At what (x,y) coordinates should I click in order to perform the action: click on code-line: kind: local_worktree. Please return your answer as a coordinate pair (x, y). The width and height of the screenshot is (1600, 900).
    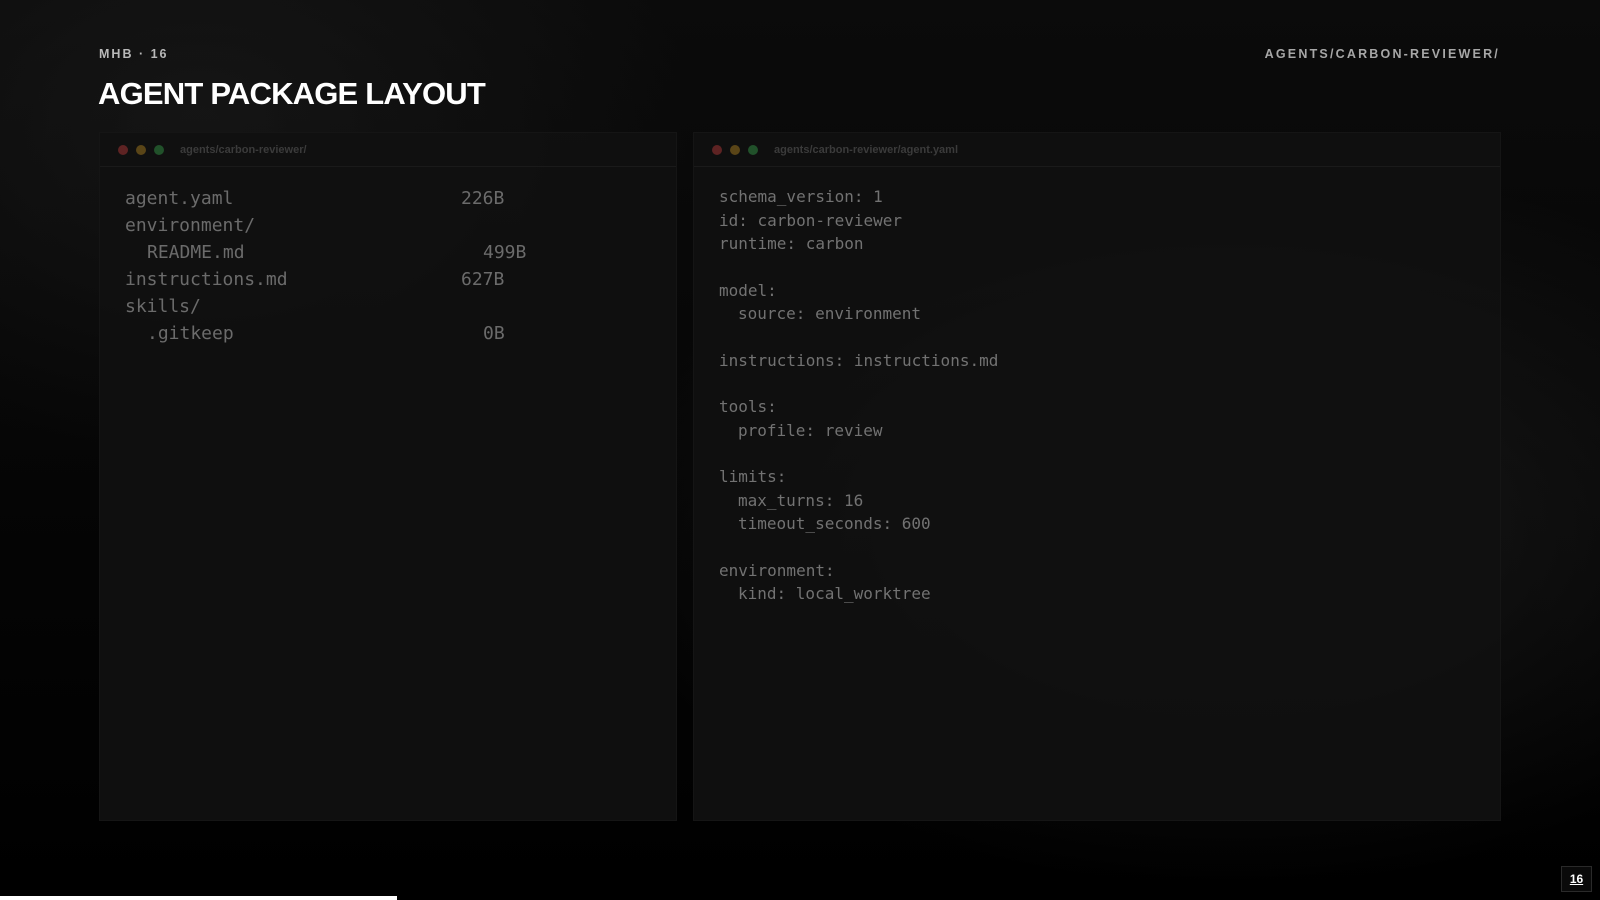
    Looking at the image, I should click on (834, 593).